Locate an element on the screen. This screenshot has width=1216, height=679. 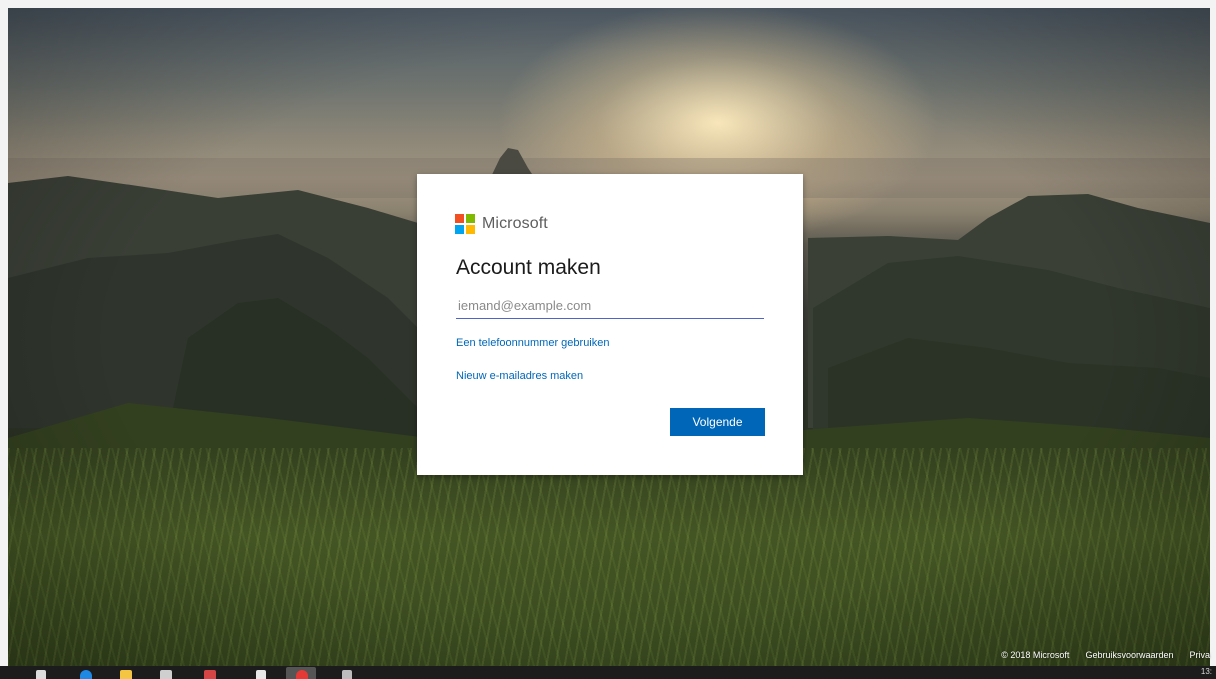
copyright-text: © 2018 Microsoft is located at coordinates (1035, 655).